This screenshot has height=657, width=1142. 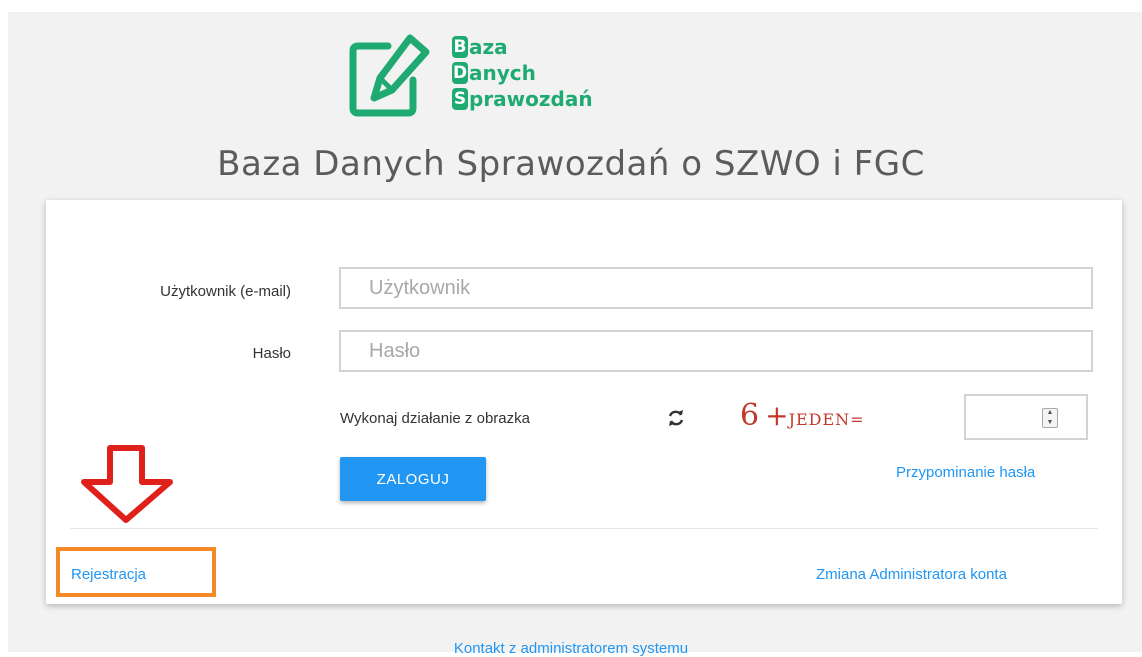 I want to click on card-divider, so click(x=584, y=528).